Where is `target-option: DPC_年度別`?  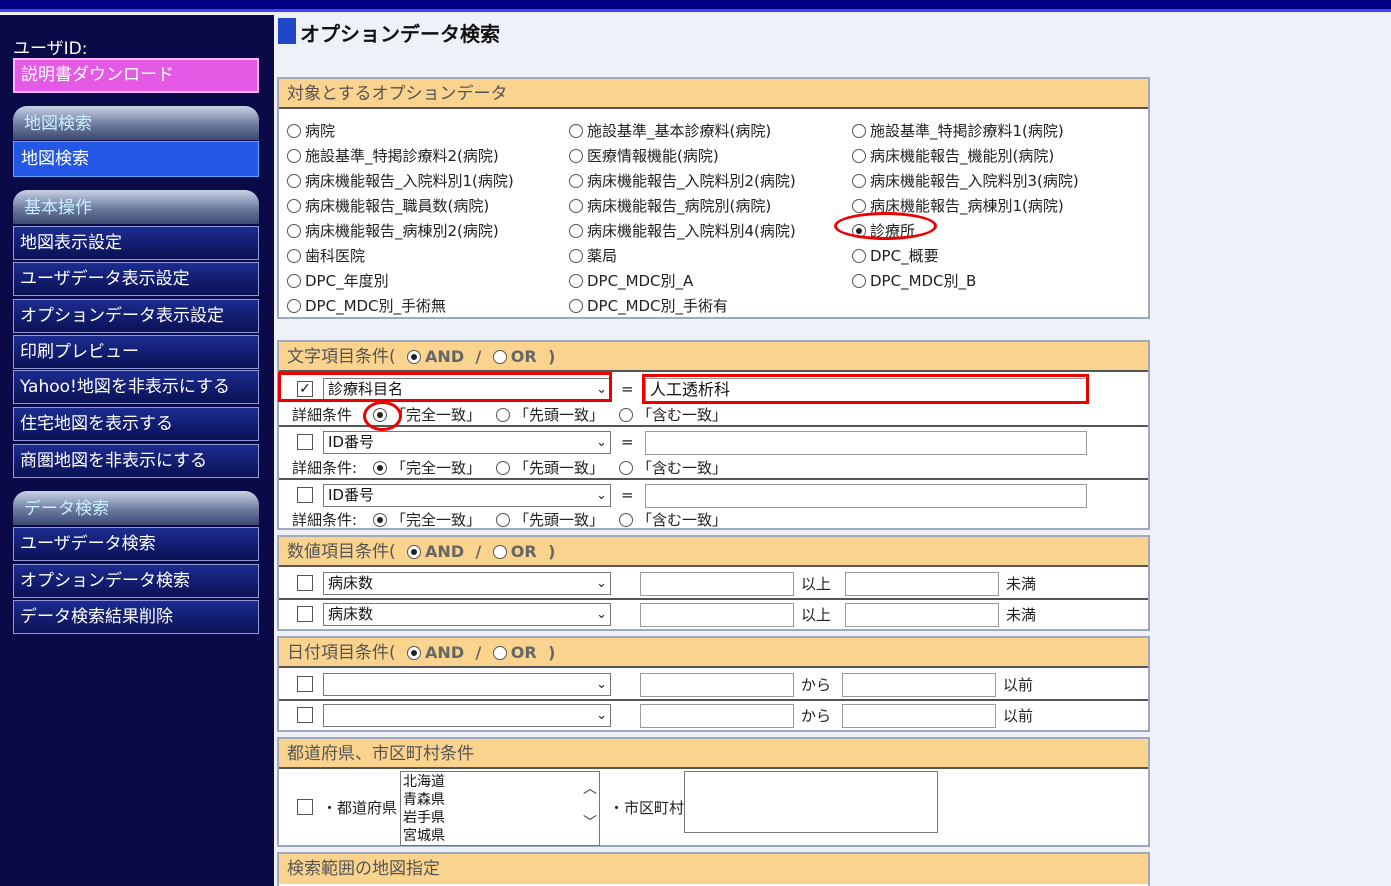 target-option: DPC_年度別 is located at coordinates (338, 280).